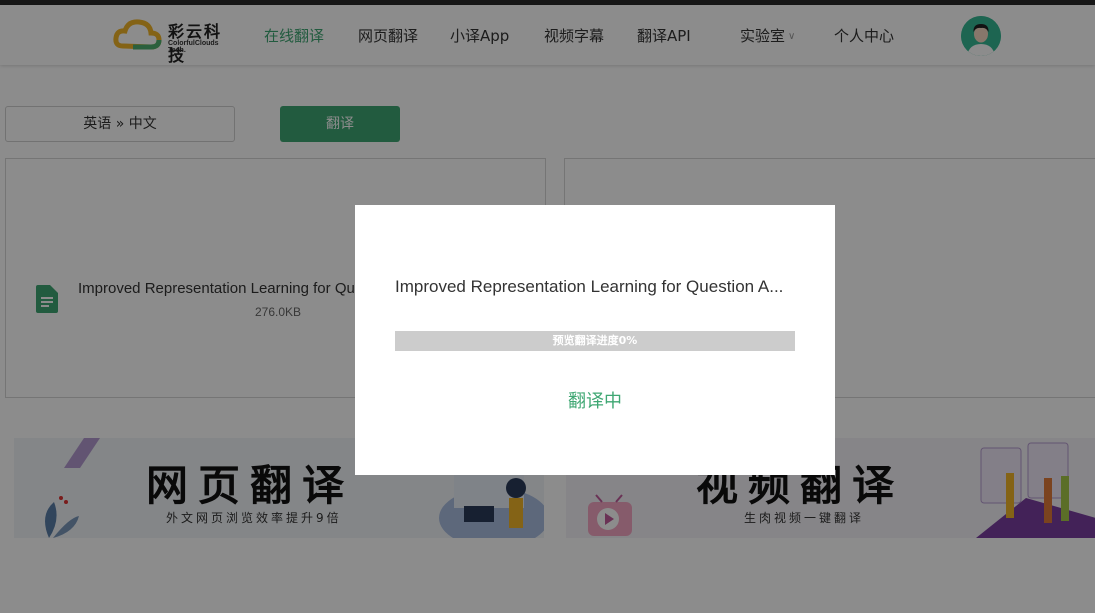  I want to click on translation-status: 翻译中, so click(595, 401).